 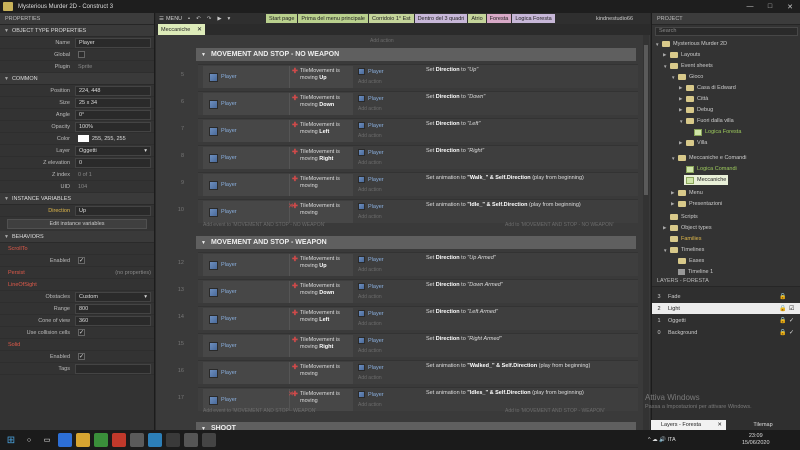 What do you see at coordinates (77, 224) in the screenshot?
I see `edit-instance-variables-button: Edit instance variables` at bounding box center [77, 224].